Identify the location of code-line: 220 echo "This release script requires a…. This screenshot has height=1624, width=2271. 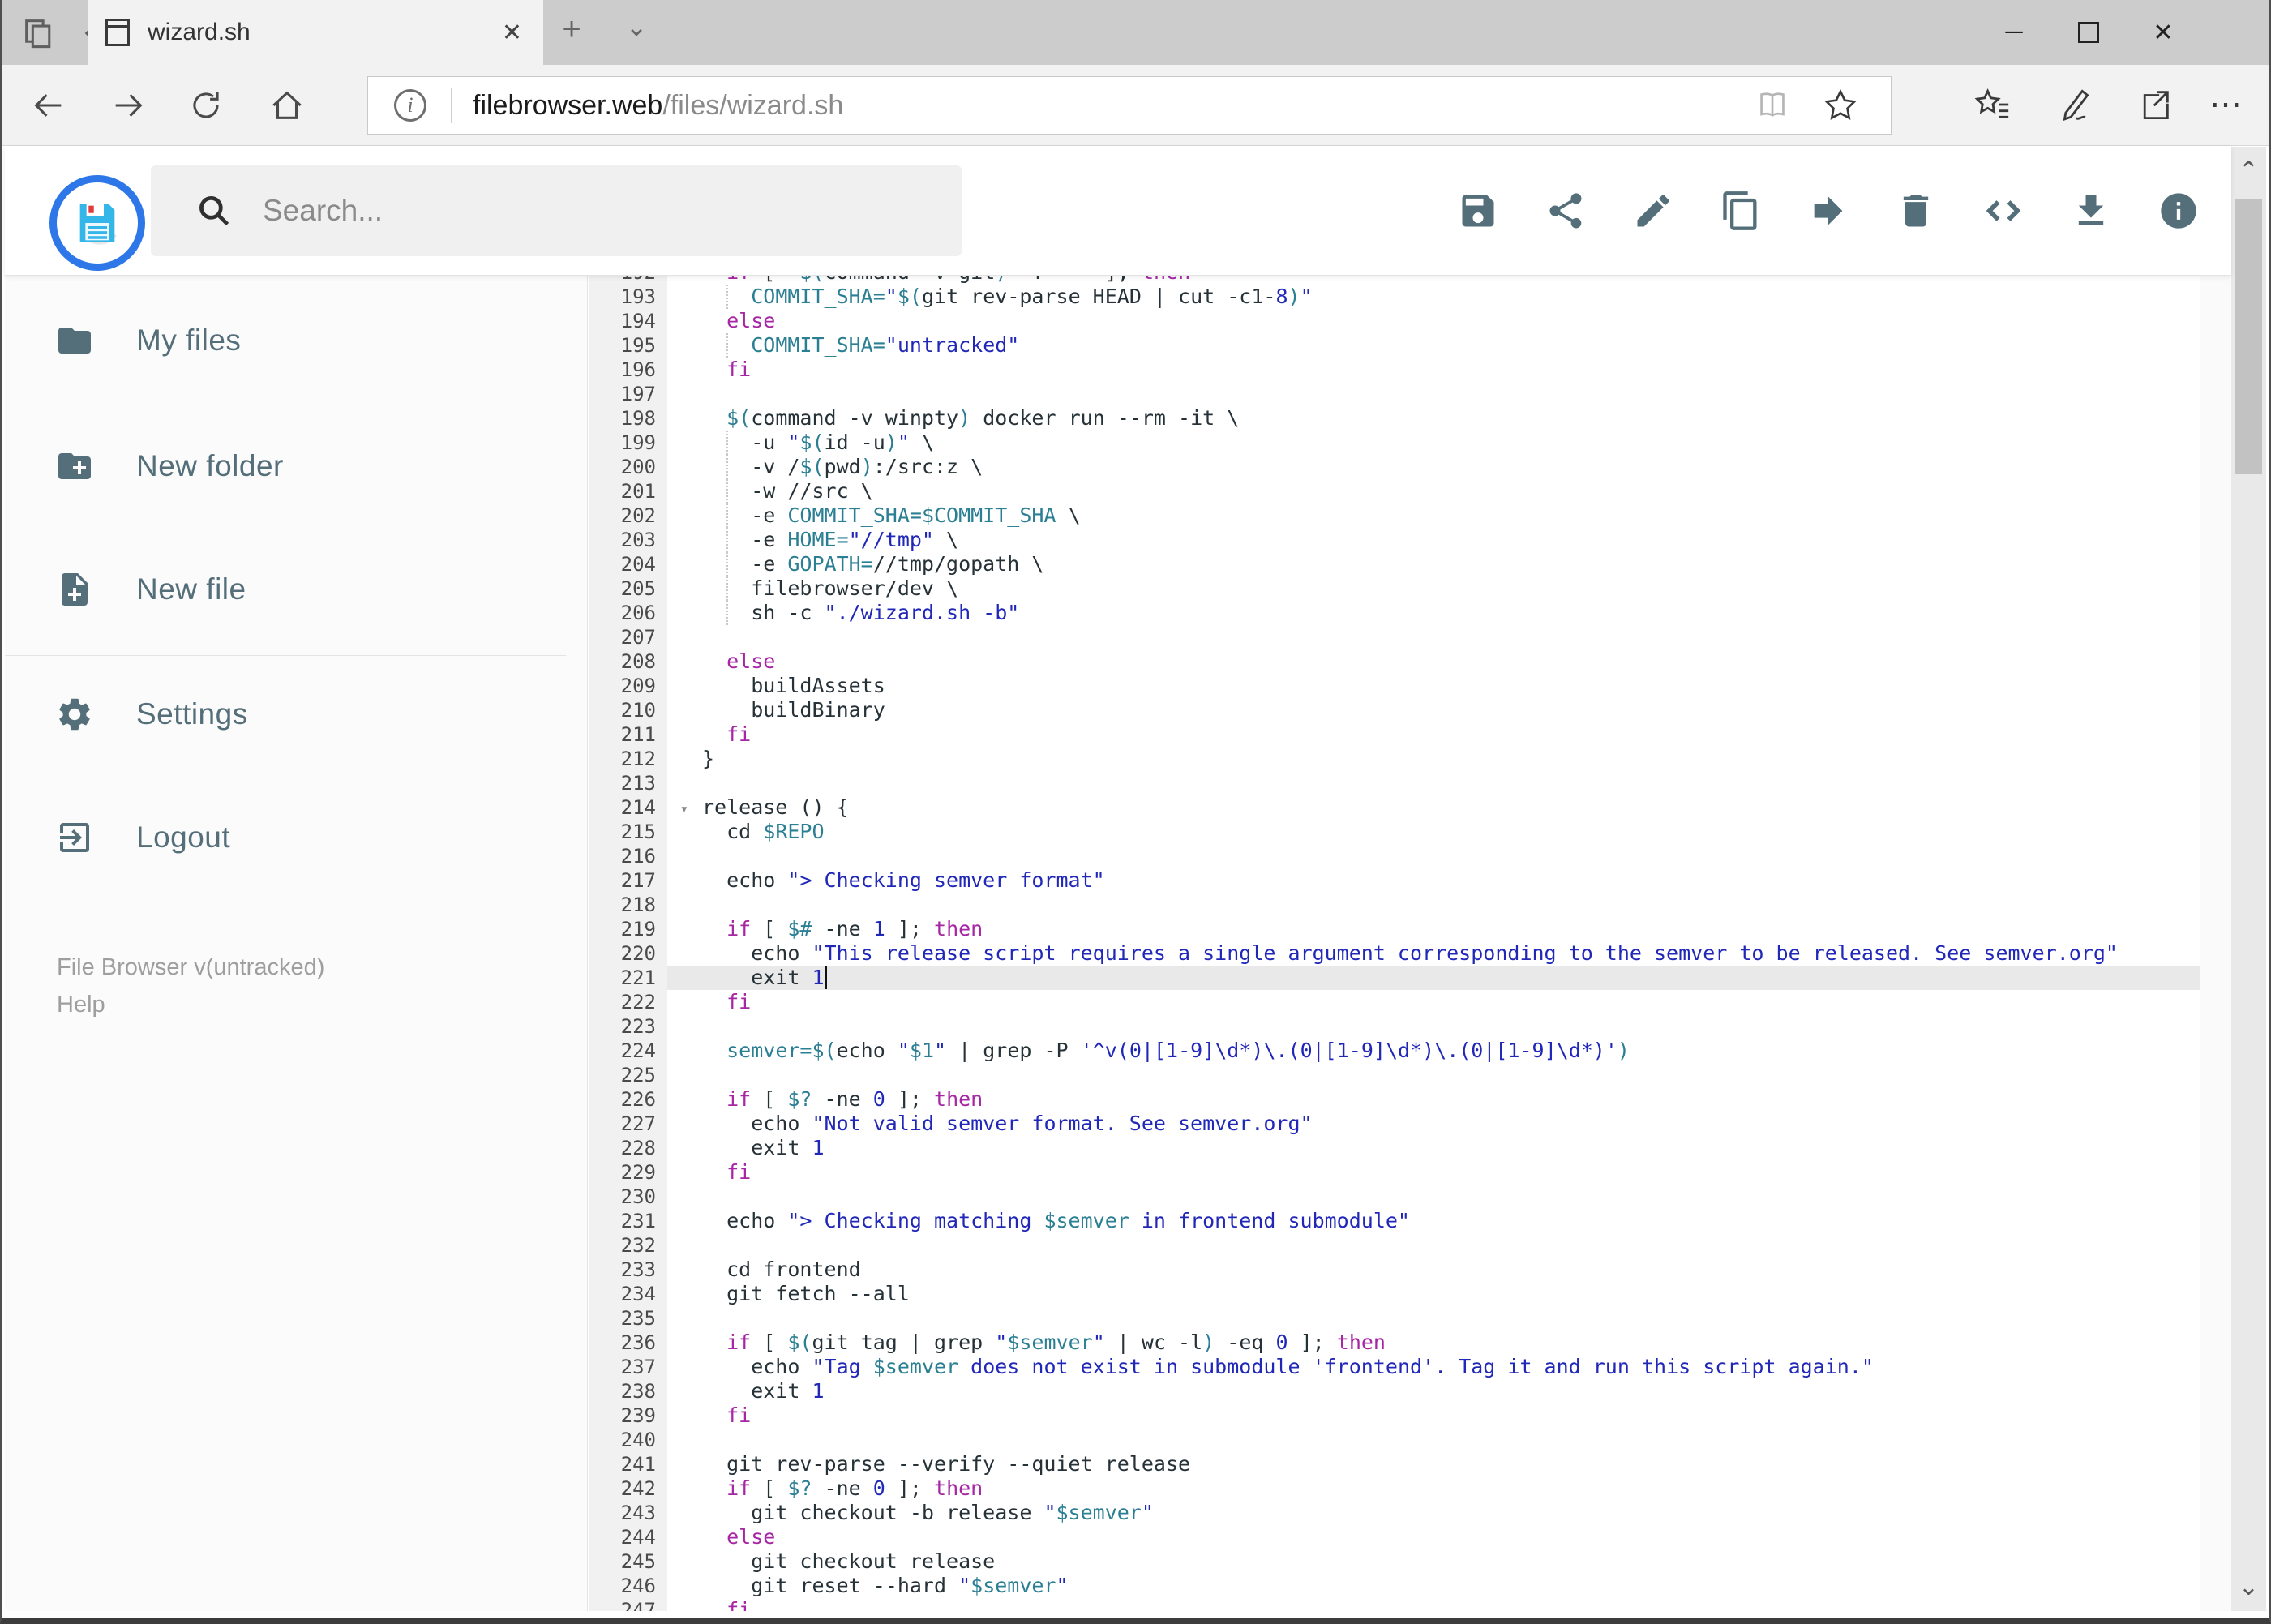
(1395, 953).